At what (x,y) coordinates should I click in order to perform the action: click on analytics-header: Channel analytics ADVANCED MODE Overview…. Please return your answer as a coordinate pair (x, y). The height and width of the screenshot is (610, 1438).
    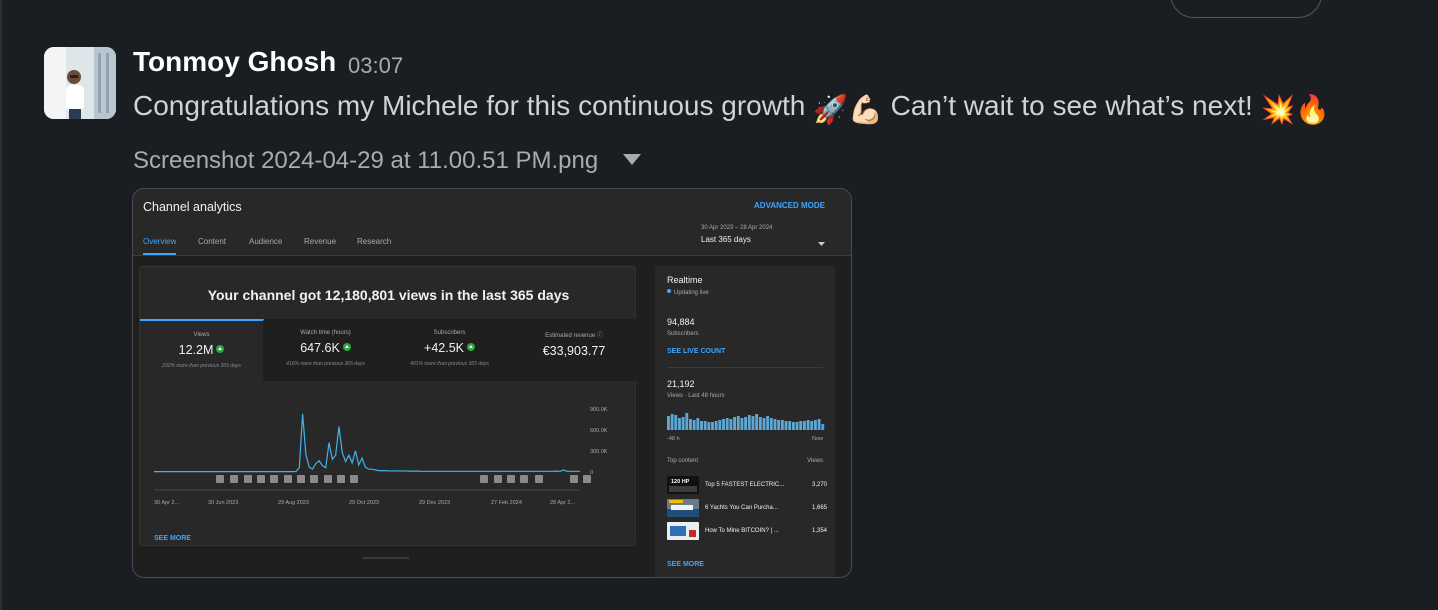
    Looking at the image, I should click on (492, 222).